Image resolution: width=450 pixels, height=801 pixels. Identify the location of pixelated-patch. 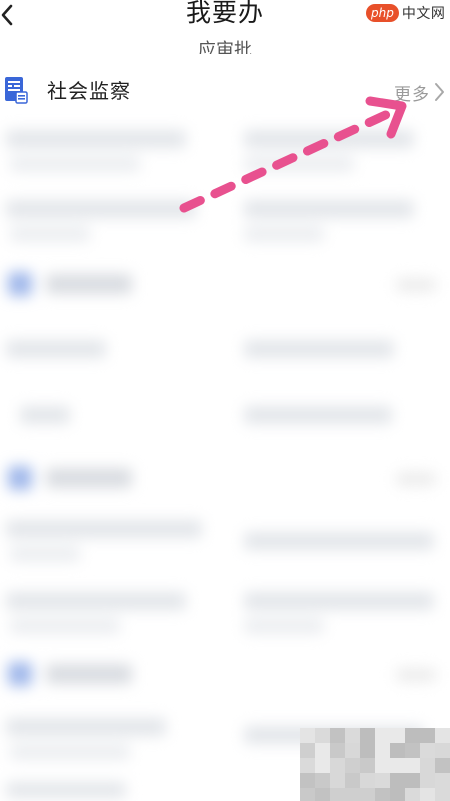
(375, 764).